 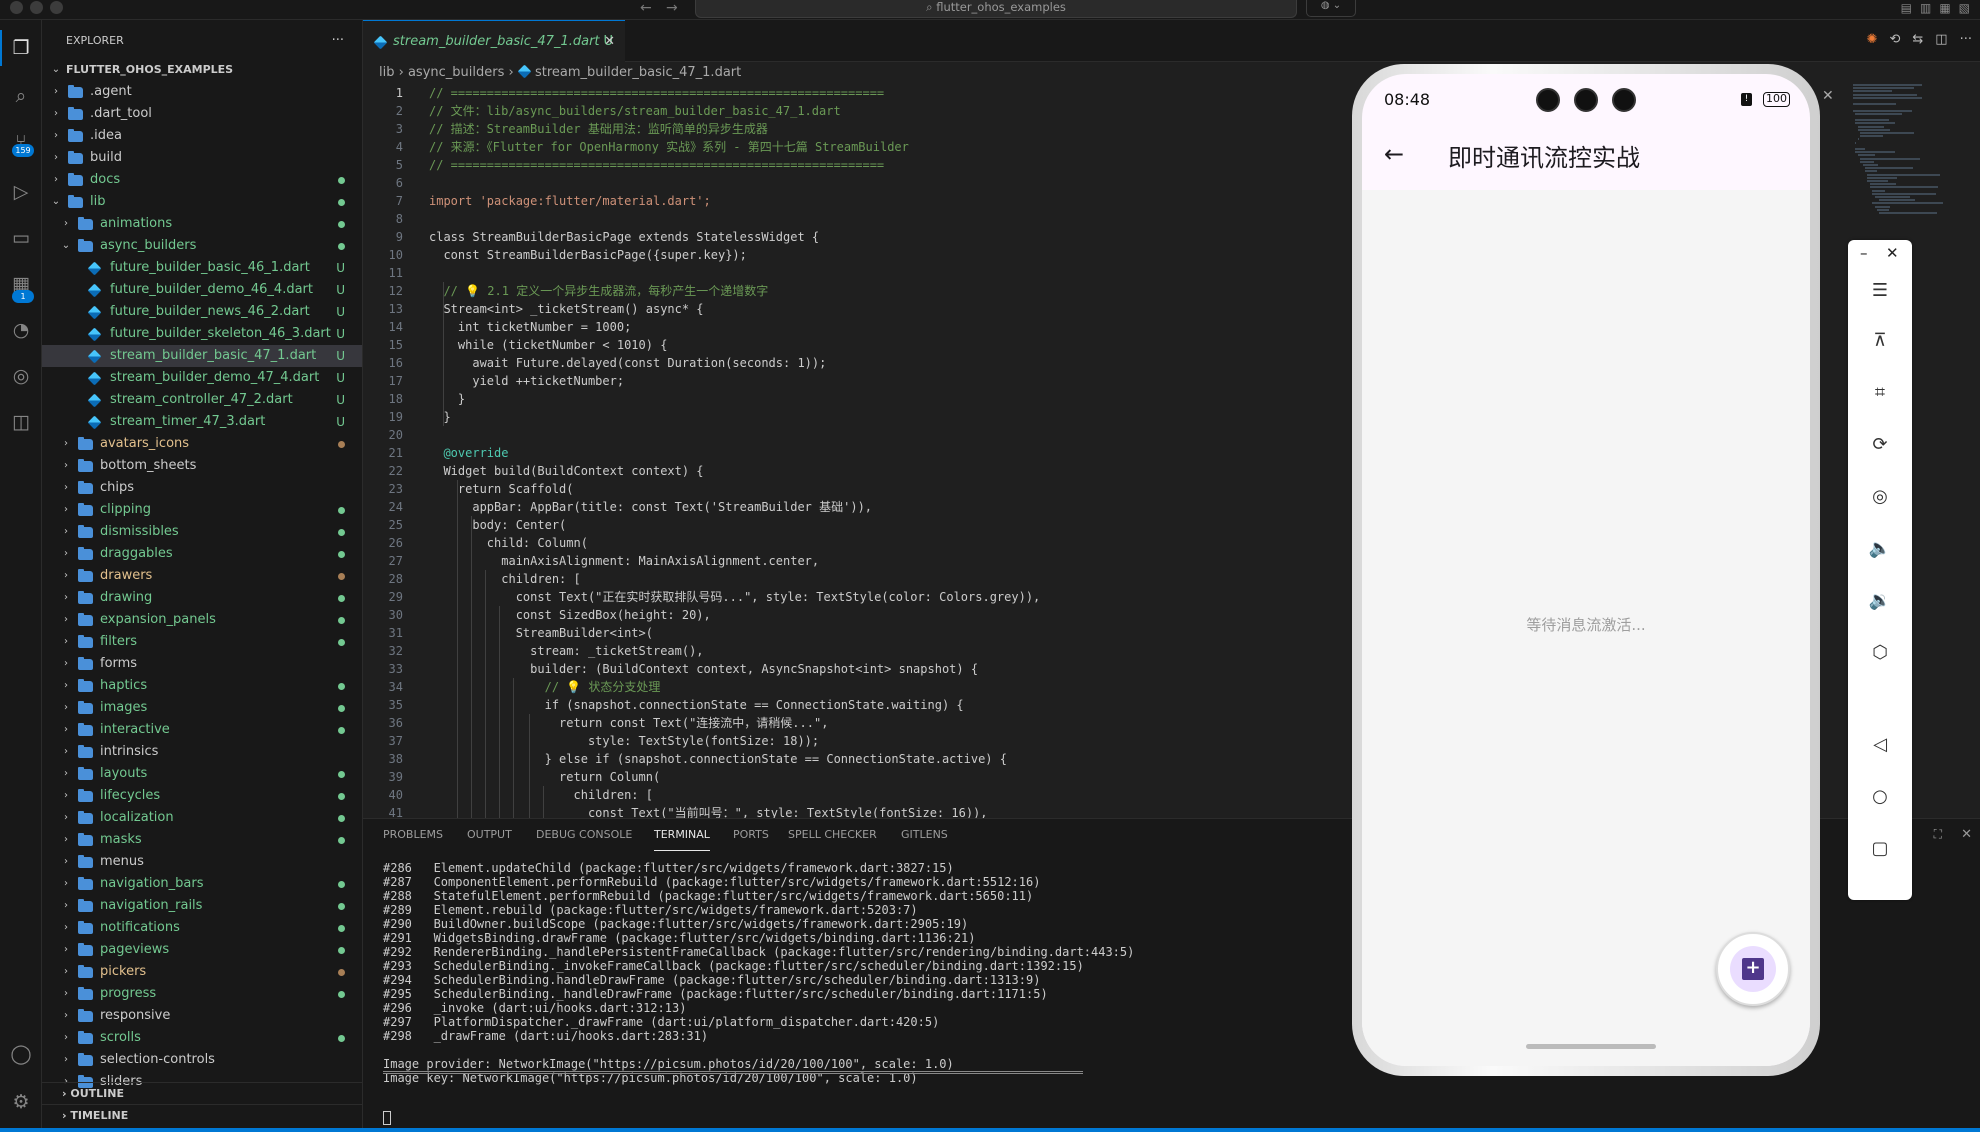 What do you see at coordinates (21, 1102) in the screenshot?
I see `settings-gear-icon: ⚙` at bounding box center [21, 1102].